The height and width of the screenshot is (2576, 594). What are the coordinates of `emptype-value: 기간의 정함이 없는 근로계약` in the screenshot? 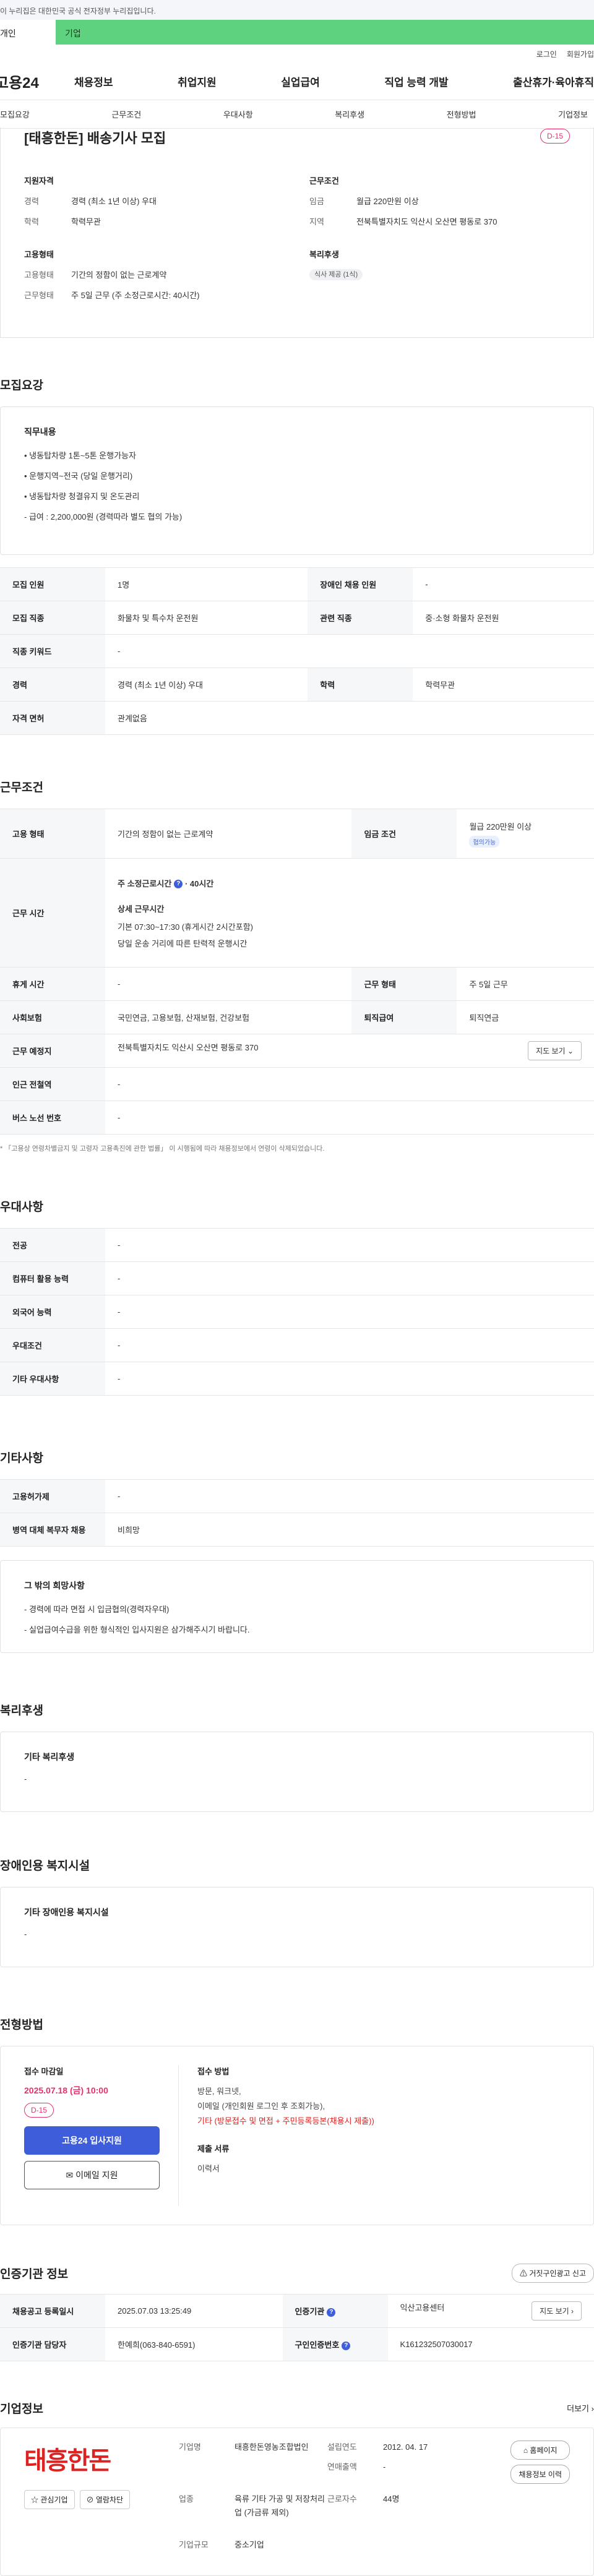 It's located at (119, 275).